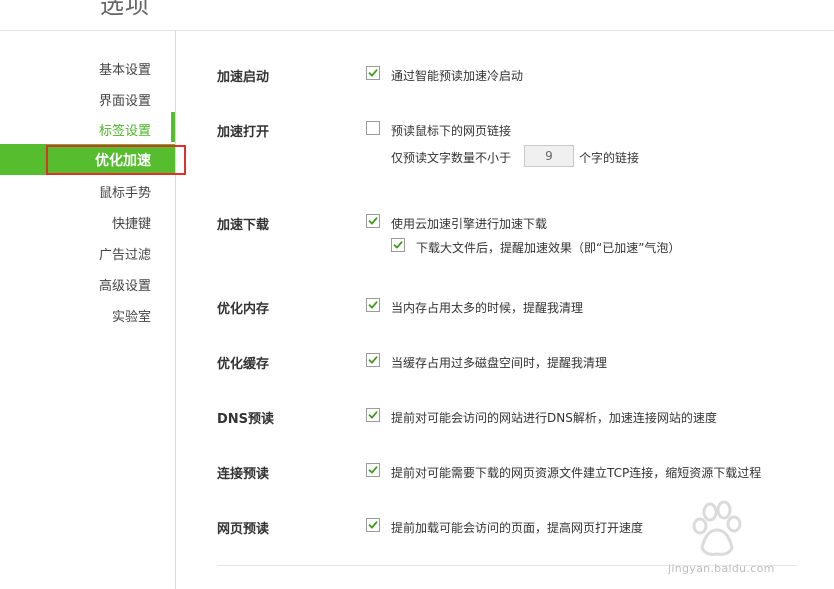  I want to click on baidu-paw-icon, so click(717, 528).